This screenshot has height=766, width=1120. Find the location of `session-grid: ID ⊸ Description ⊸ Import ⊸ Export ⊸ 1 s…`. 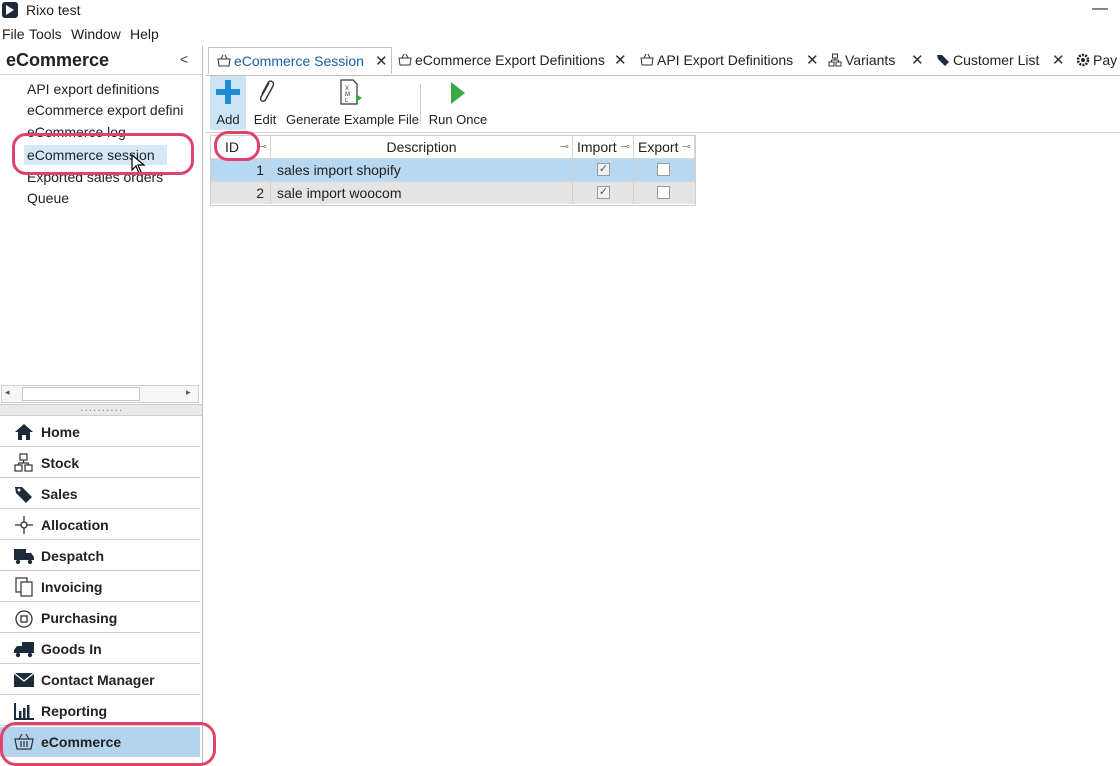

session-grid: ID ⊸ Description ⊸ Import ⊸ Export ⊸ 1 s… is located at coordinates (453, 170).